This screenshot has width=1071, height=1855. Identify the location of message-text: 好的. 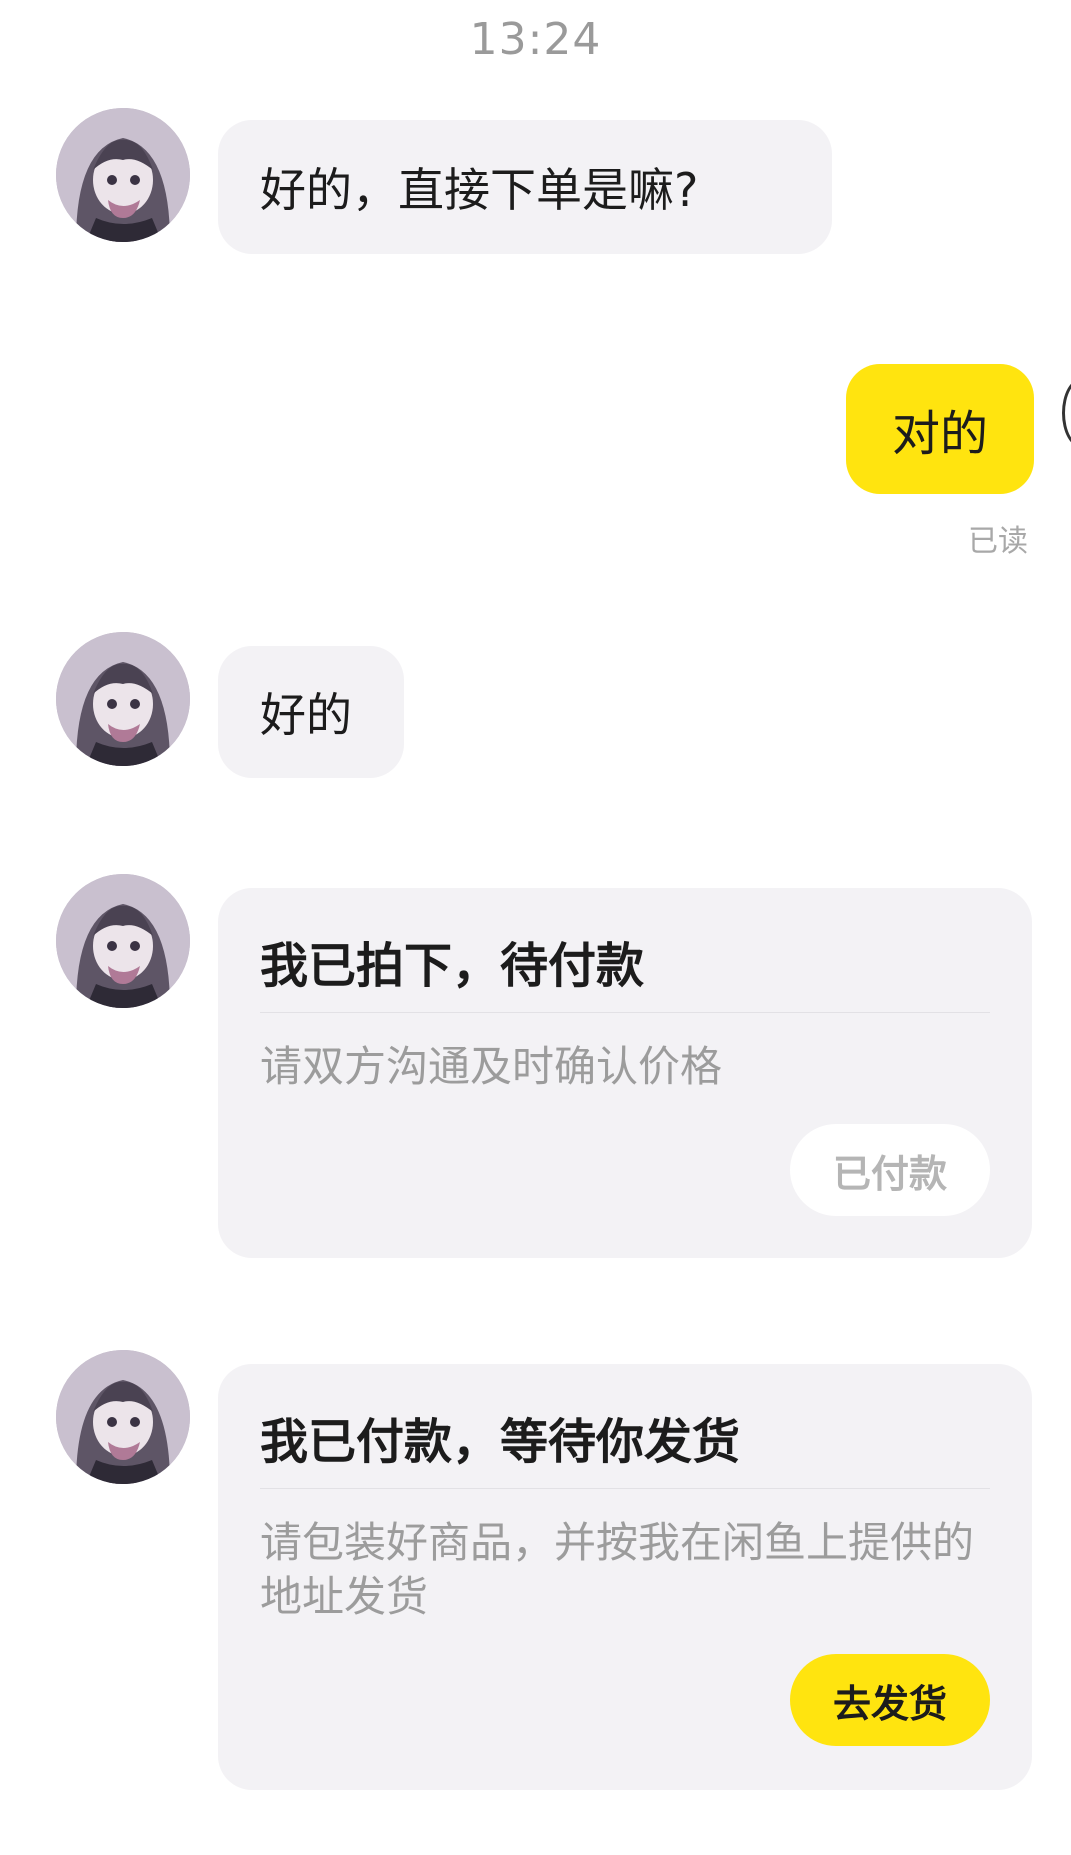
(306, 715).